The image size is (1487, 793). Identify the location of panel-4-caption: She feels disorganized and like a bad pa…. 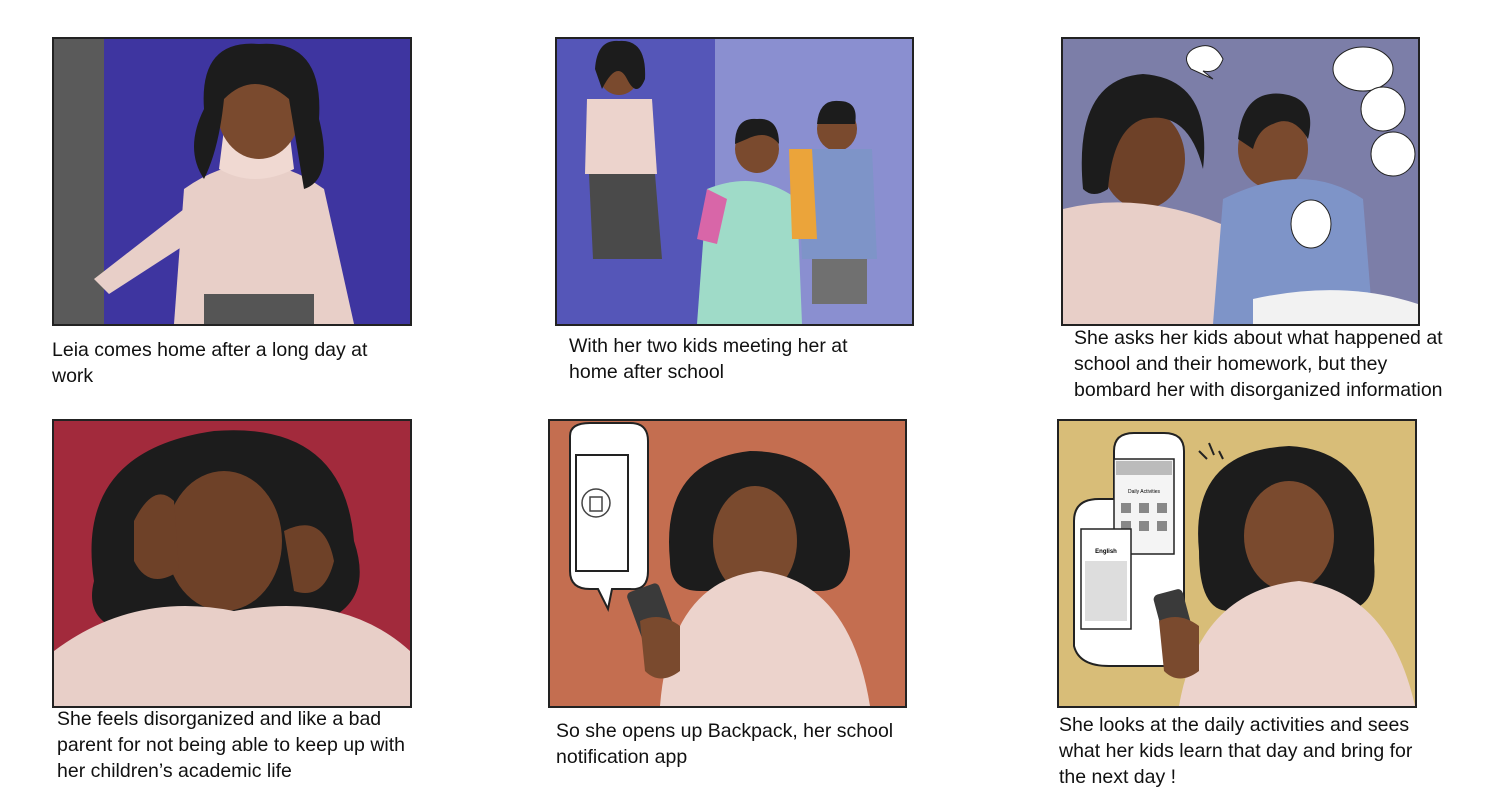
(231, 745).